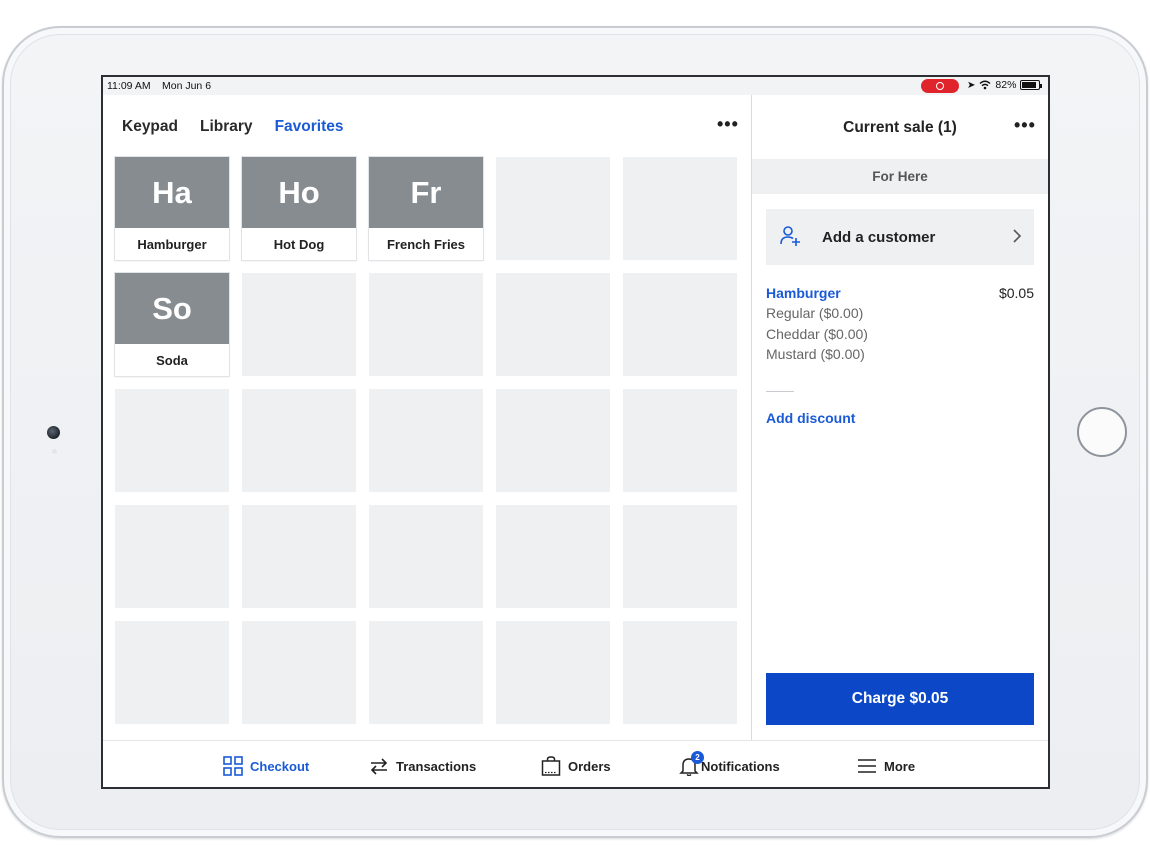  I want to click on status-bar: 11:09 AM Mon Jun 6 ➤ 82%, so click(575, 86).